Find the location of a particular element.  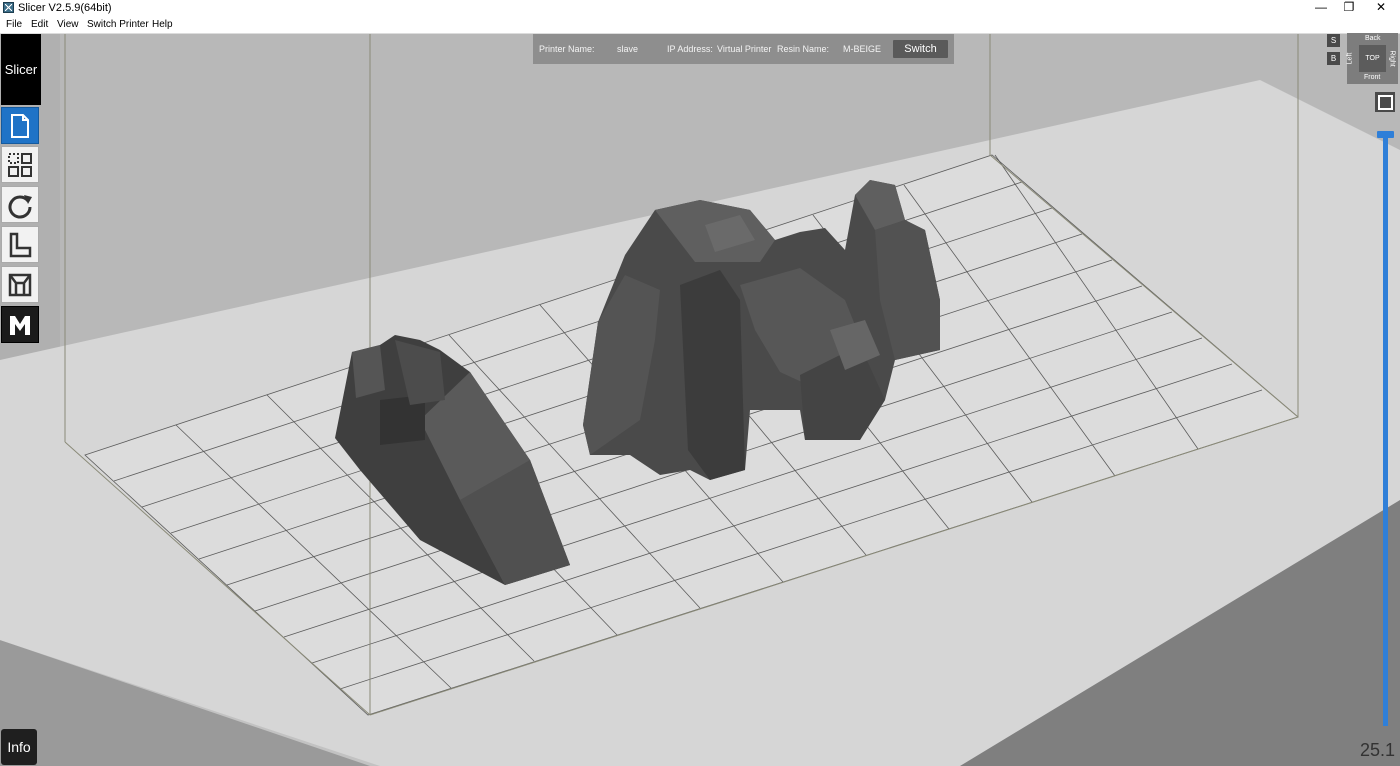

s-view-button: S is located at coordinates (1333, 40).